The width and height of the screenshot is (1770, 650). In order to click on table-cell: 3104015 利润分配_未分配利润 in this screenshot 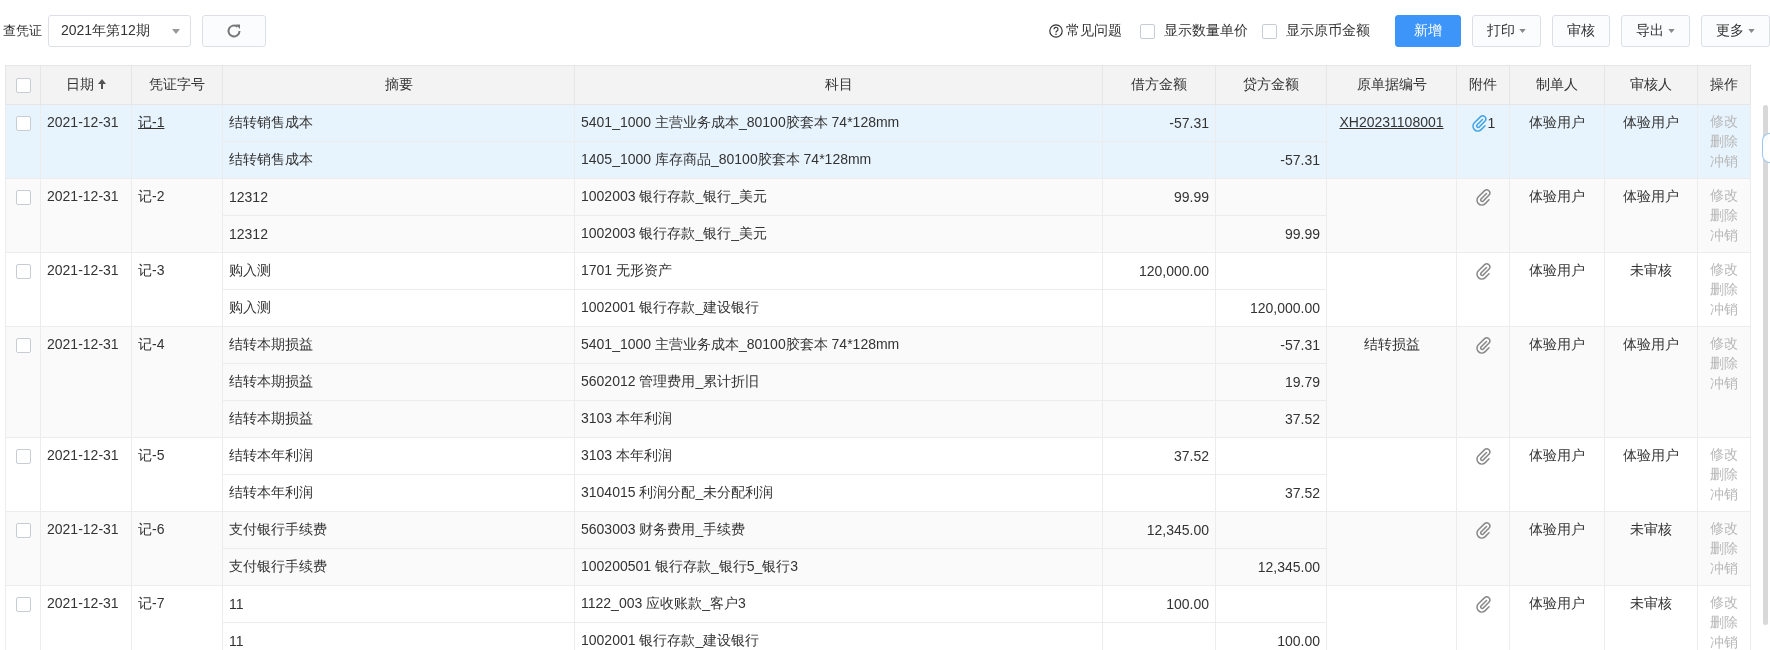, I will do `click(838, 493)`.